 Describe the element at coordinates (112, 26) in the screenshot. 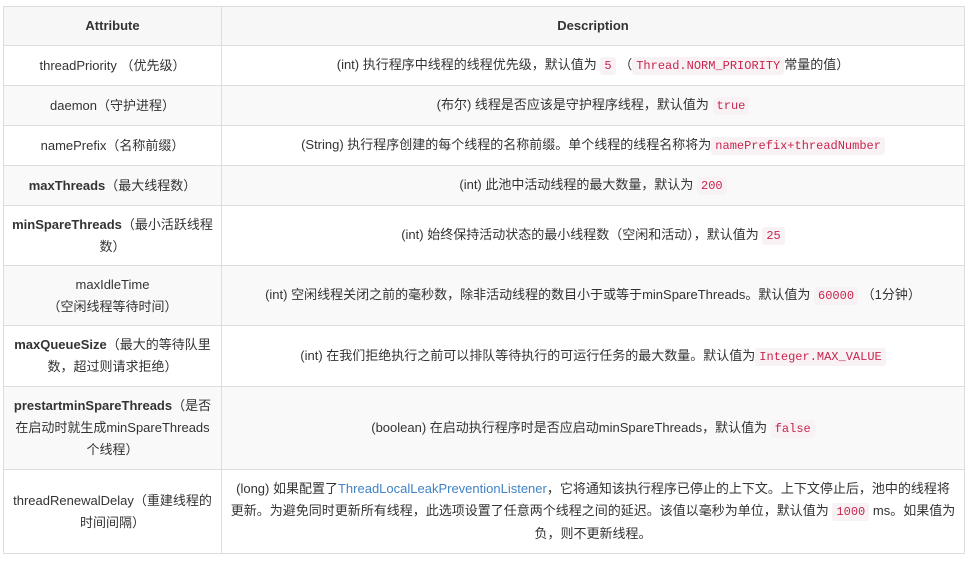

I see `header-attribute: Attribute` at that location.